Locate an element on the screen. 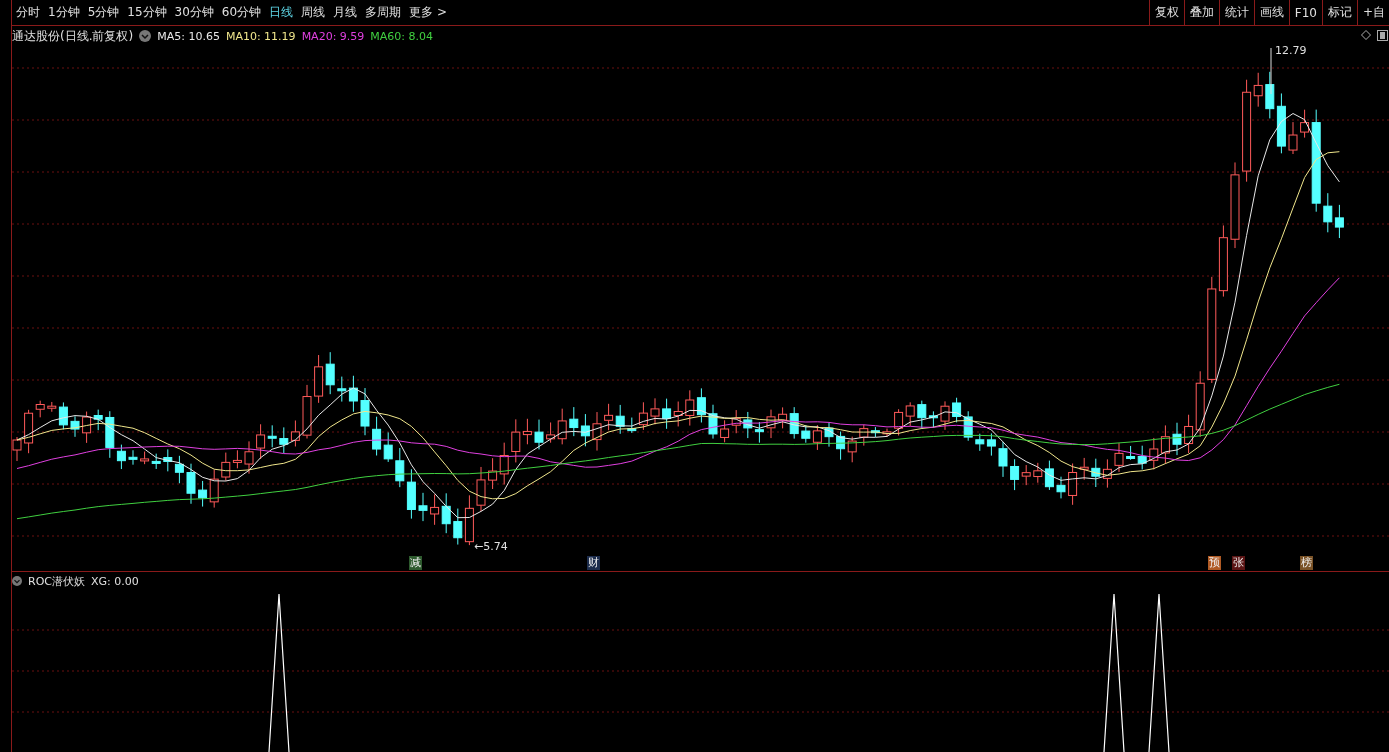 This screenshot has height=752, width=1389. toolbar-button: F10 is located at coordinates (1305, 12).